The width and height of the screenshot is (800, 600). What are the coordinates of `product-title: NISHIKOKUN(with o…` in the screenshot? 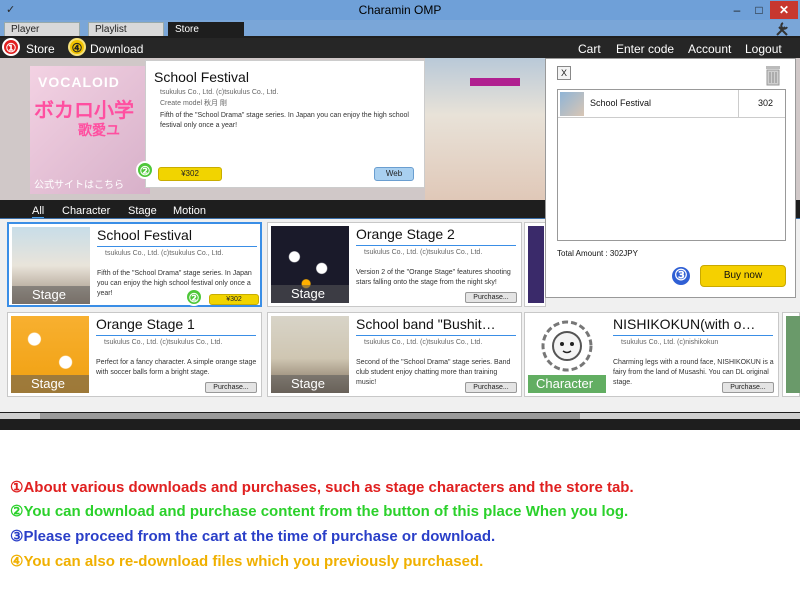 It's located at (684, 324).